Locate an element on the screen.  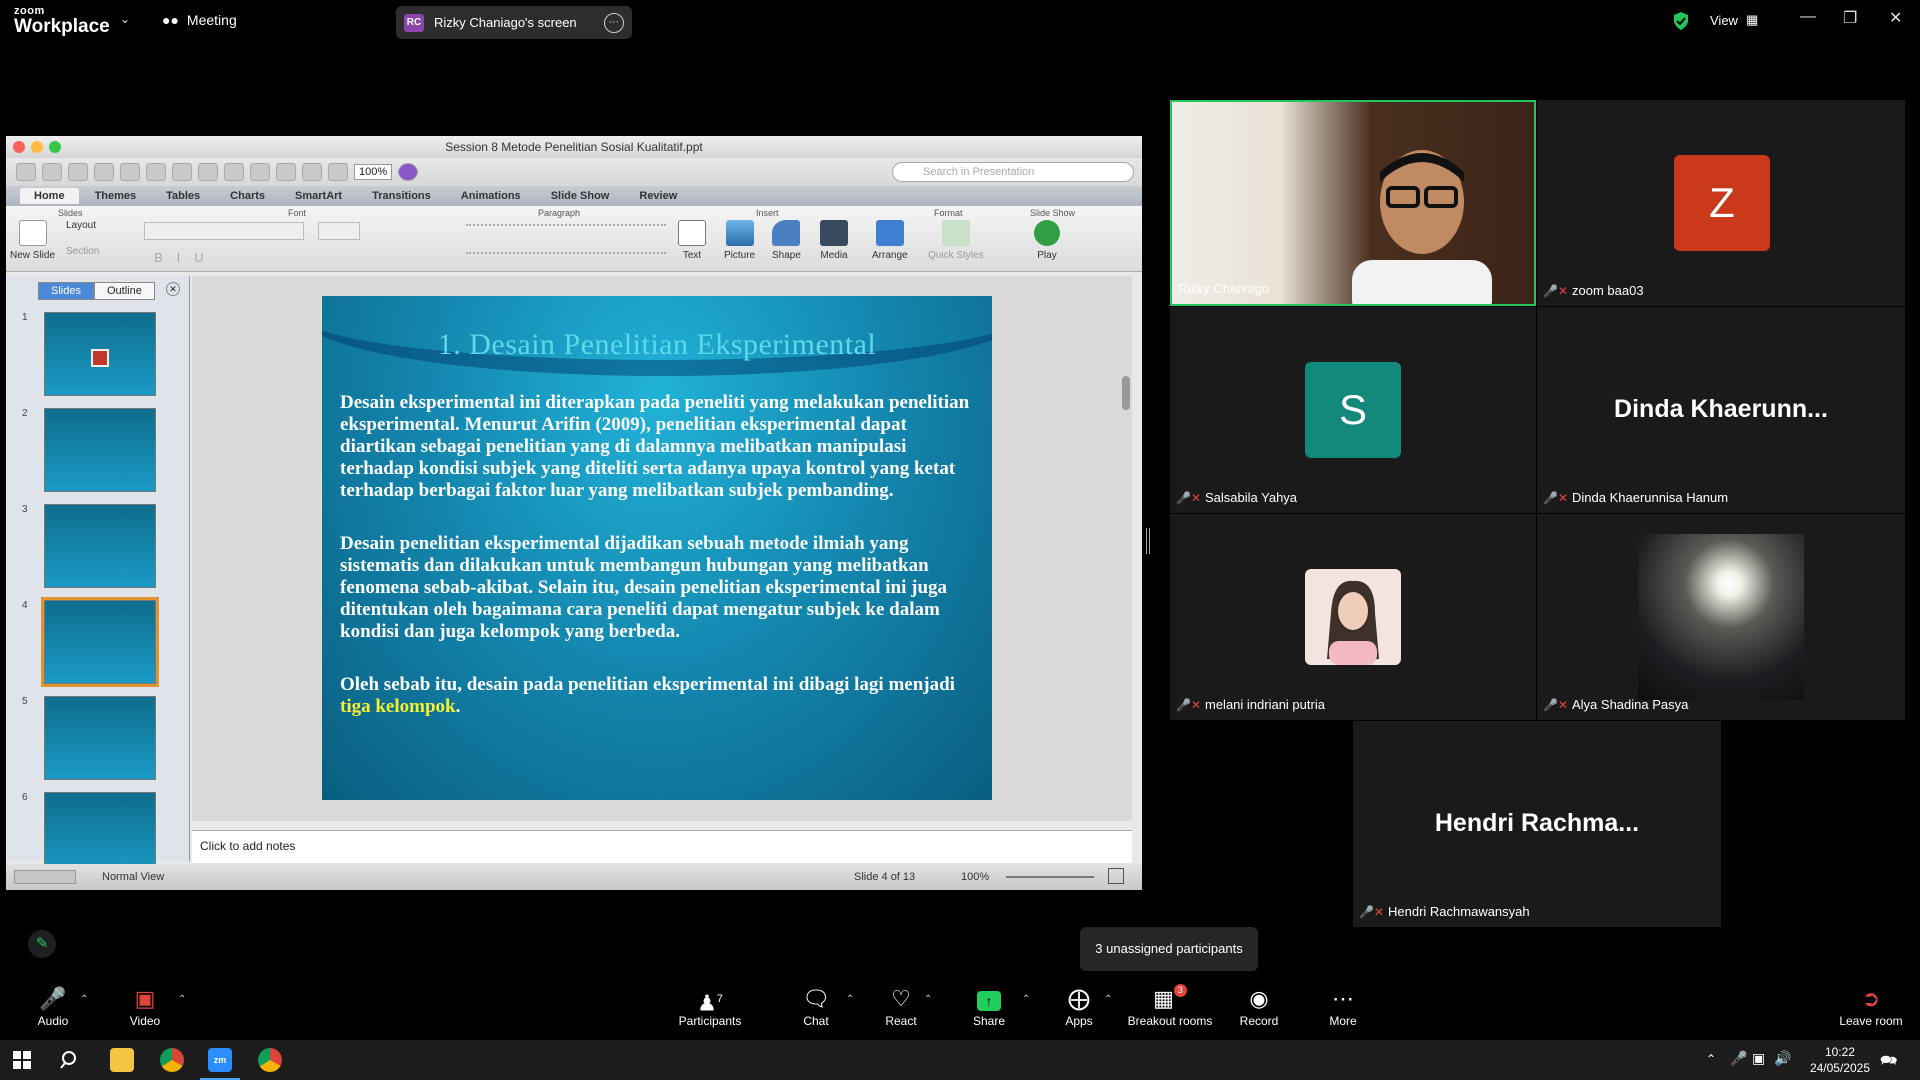
ppt-zoom-field: 100% is located at coordinates (373, 172).